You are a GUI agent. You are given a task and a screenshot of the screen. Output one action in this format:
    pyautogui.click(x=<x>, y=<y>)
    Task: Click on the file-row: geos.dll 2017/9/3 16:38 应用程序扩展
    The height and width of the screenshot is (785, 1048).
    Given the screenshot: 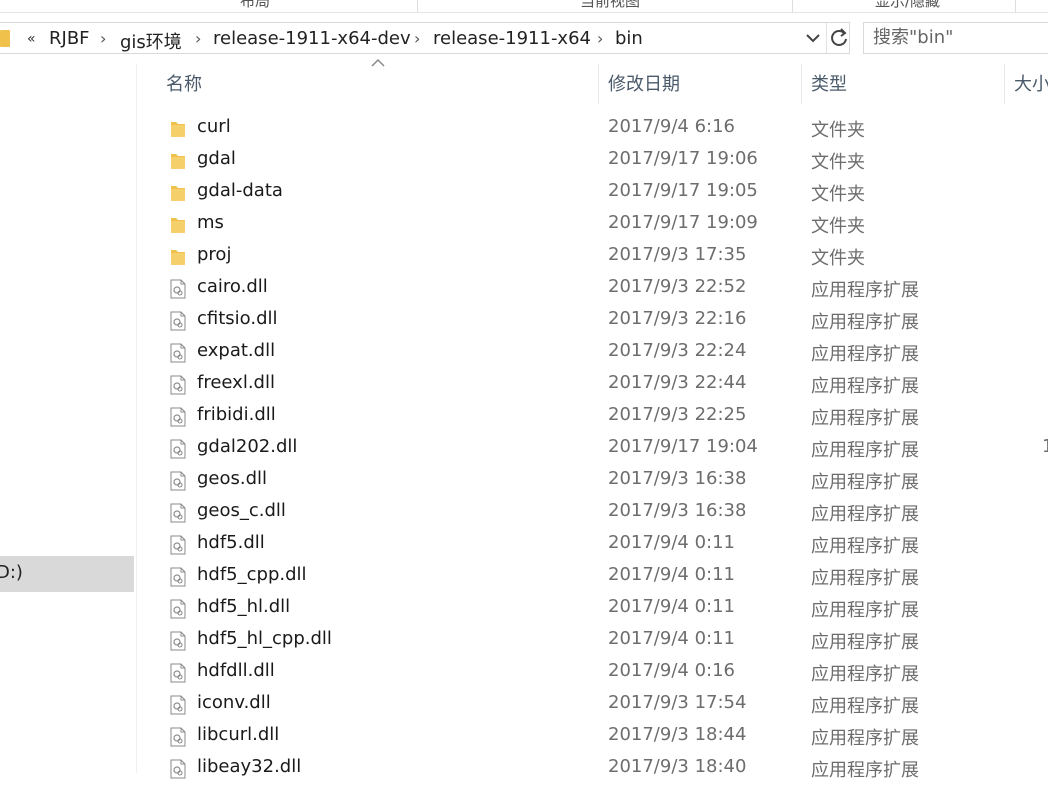 What is the action you would take?
    pyautogui.click(x=599, y=481)
    